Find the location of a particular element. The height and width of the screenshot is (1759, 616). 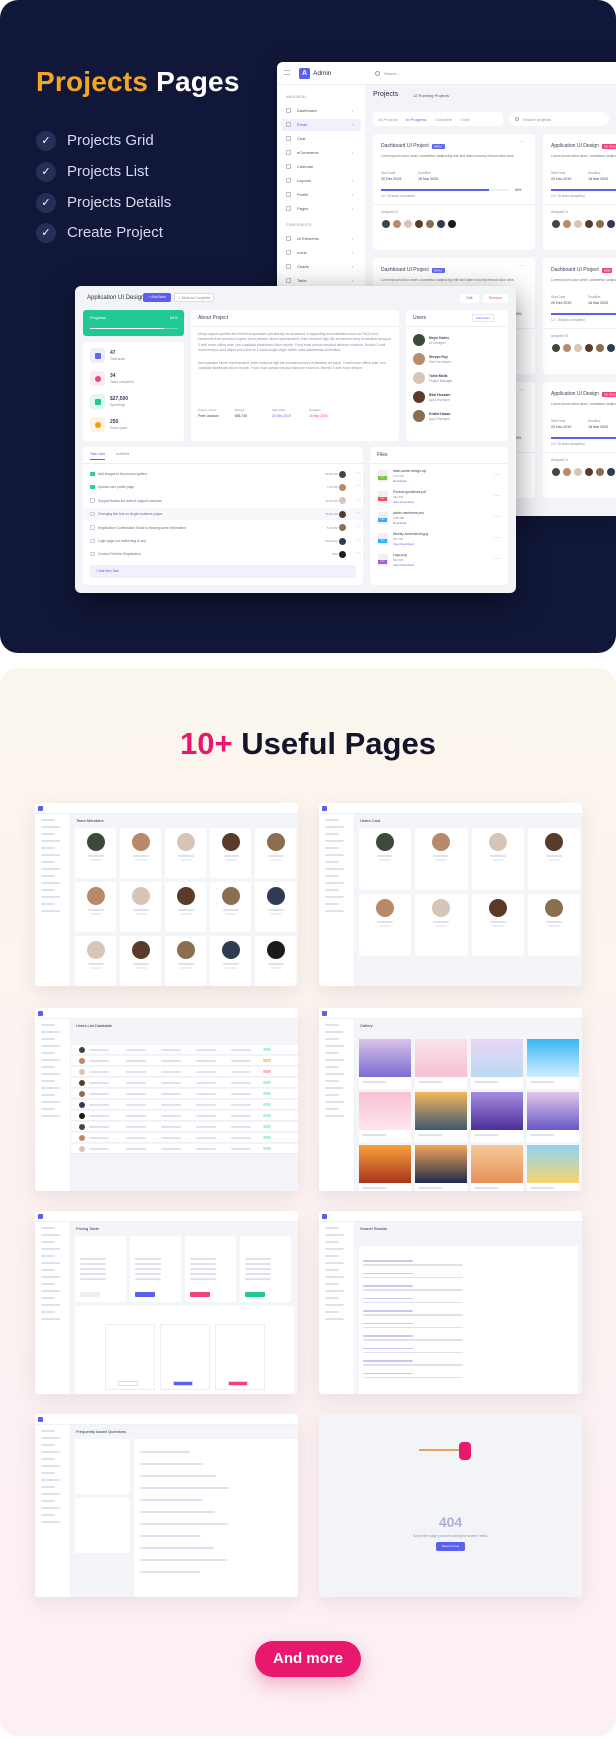

sidebar-item-profile: Profile › is located at coordinates (321, 195).